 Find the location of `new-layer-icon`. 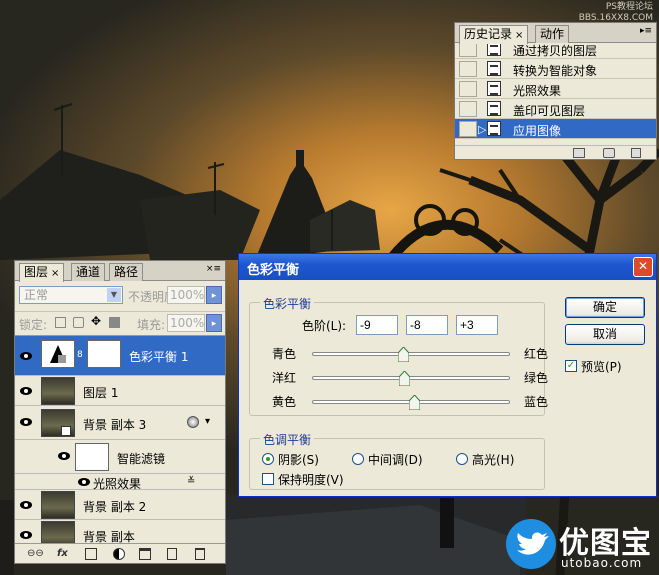

new-layer-icon is located at coordinates (172, 554).